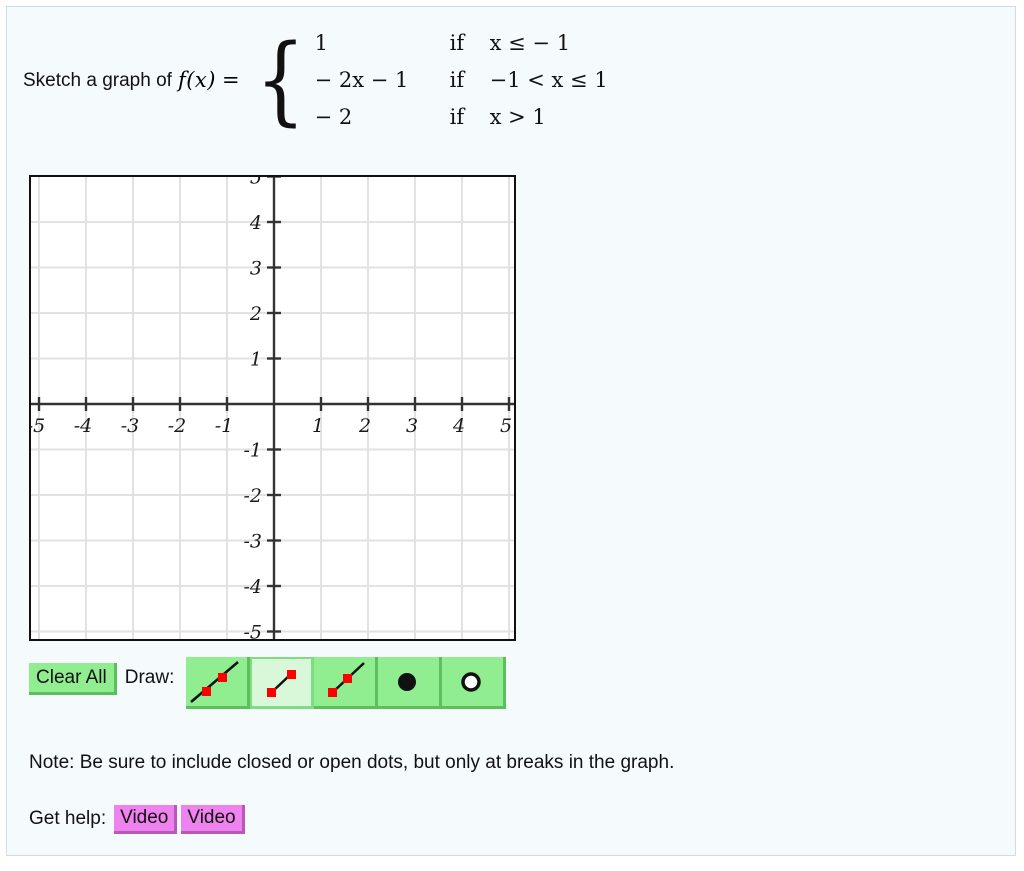 The image size is (1024, 871). I want to click on line-tool-button, so click(218, 683).